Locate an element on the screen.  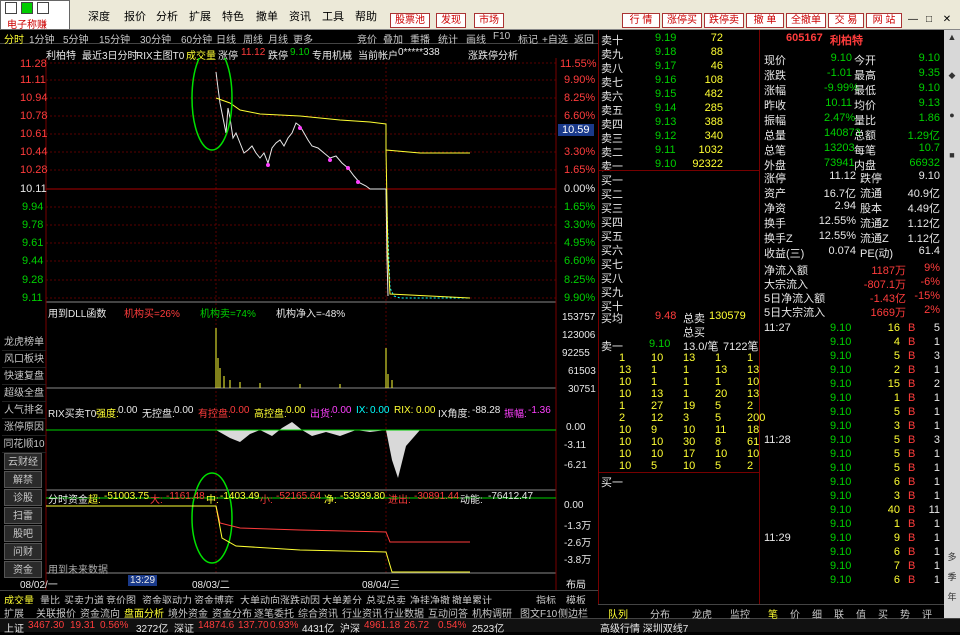
side-item: 超级全盘 is located at coordinates (24, 393).